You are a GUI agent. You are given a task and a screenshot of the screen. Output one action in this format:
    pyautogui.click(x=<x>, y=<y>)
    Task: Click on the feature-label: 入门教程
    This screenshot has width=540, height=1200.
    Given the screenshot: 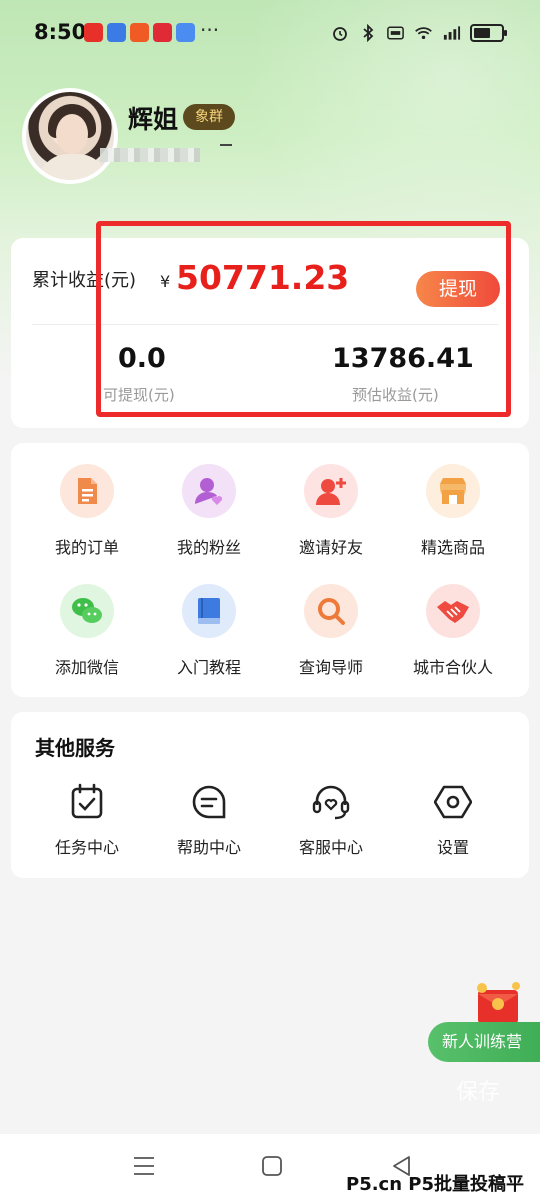 What is the action you would take?
    pyautogui.click(x=208, y=667)
    